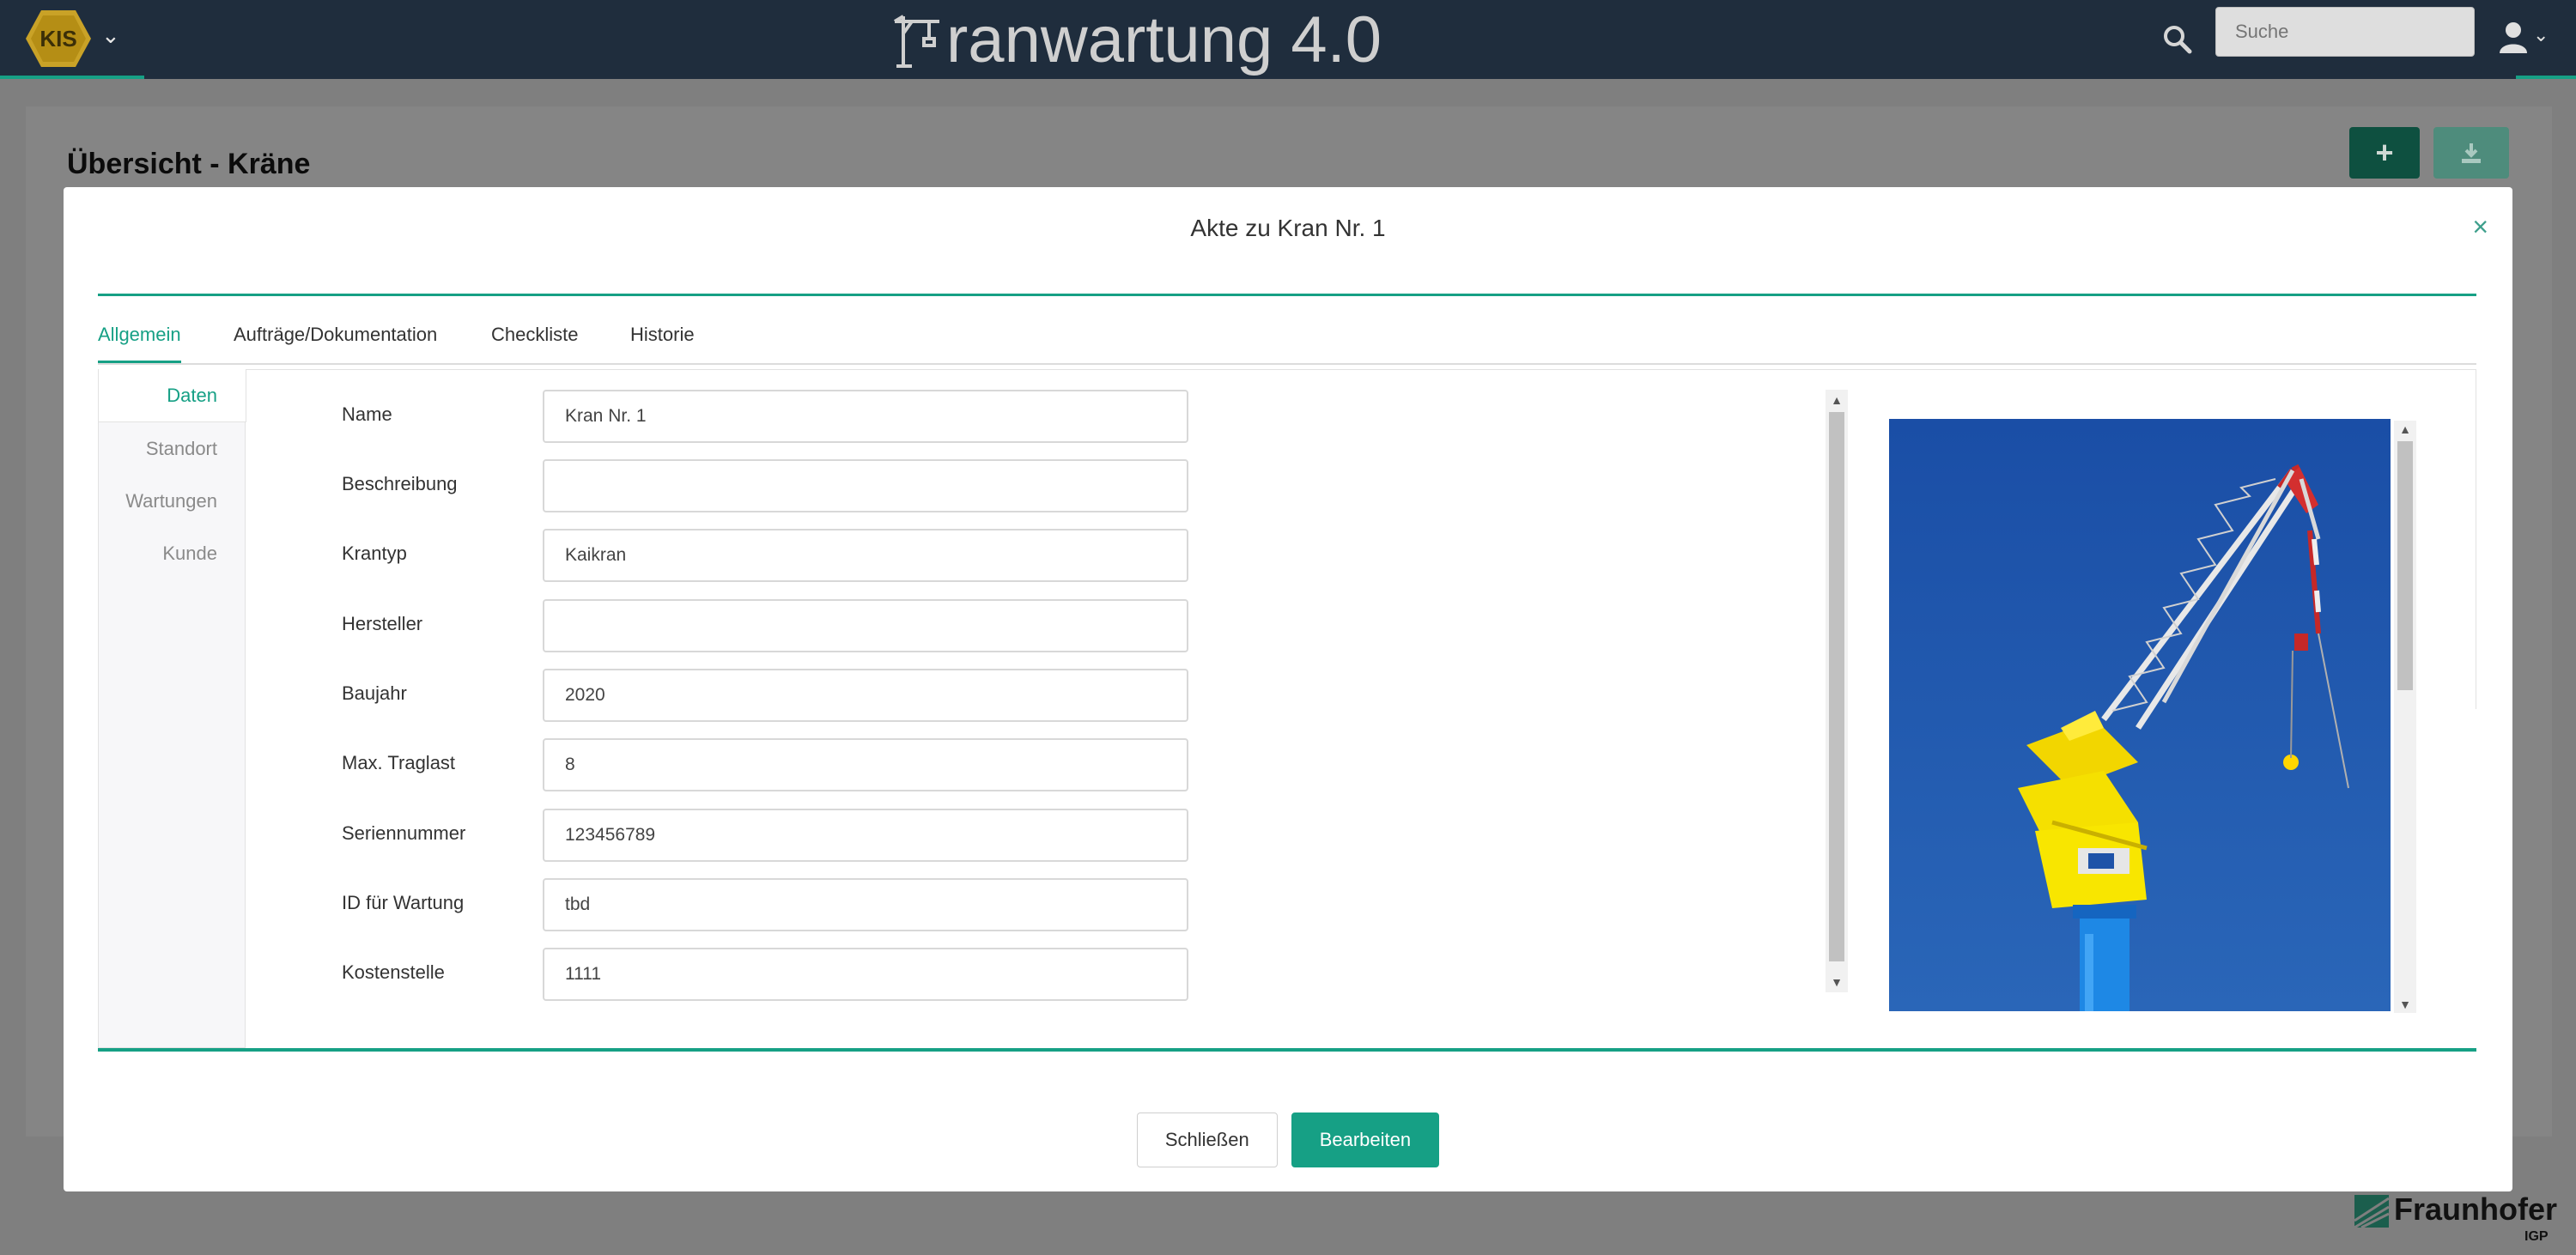 This screenshot has height=1255, width=2576. I want to click on field-label-name: Name, so click(367, 414).